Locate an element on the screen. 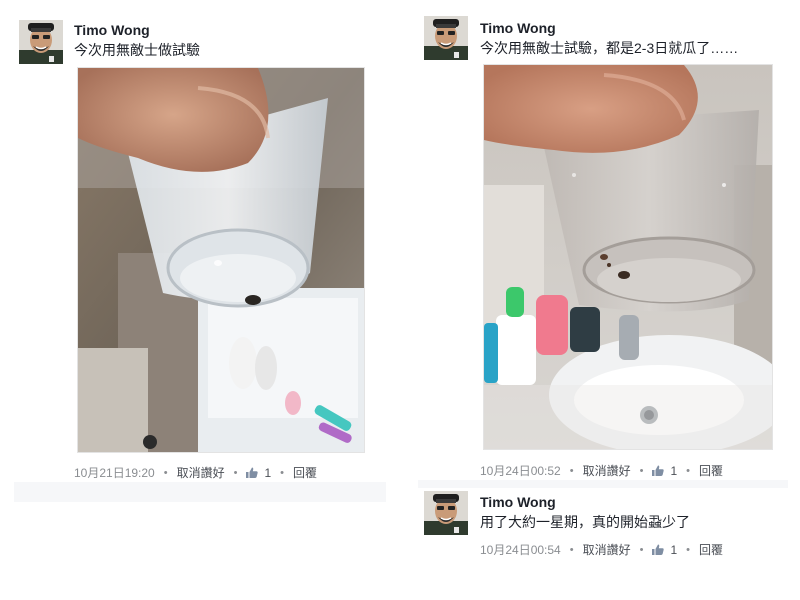 The image size is (800, 600). post-timestamp: 10月24日00:52 is located at coordinates (520, 470).